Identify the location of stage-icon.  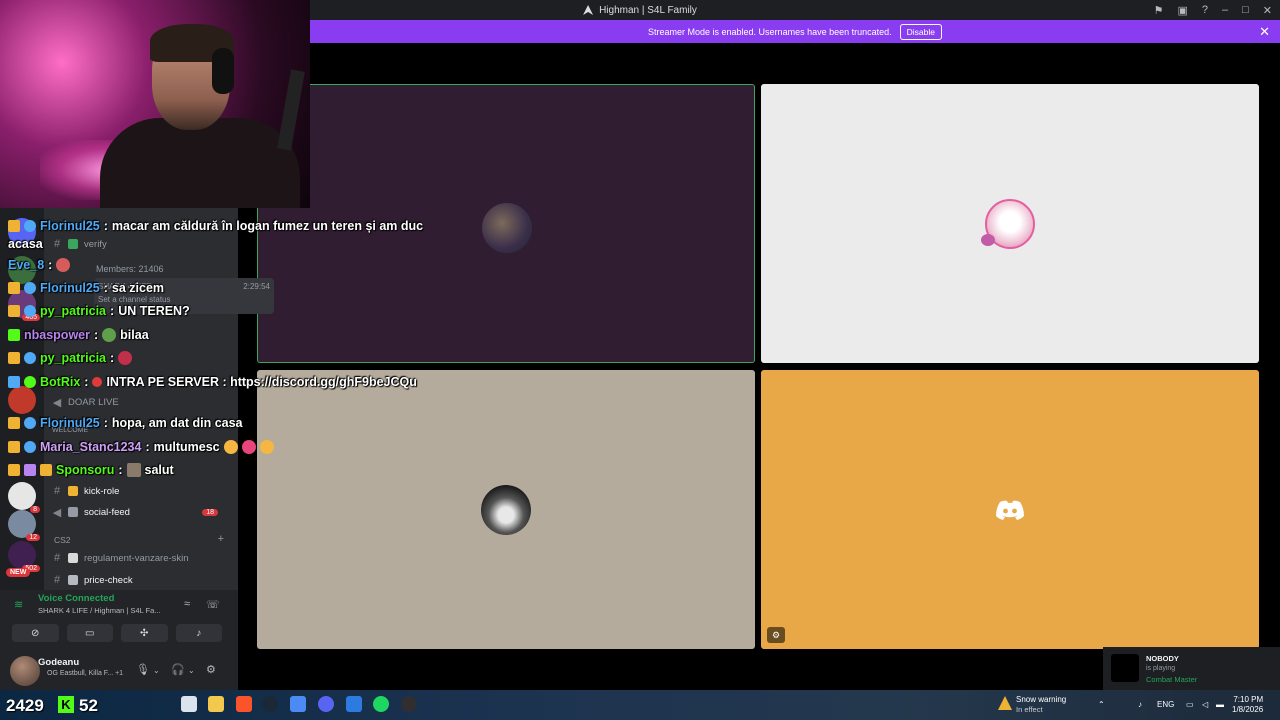
(588, 10).